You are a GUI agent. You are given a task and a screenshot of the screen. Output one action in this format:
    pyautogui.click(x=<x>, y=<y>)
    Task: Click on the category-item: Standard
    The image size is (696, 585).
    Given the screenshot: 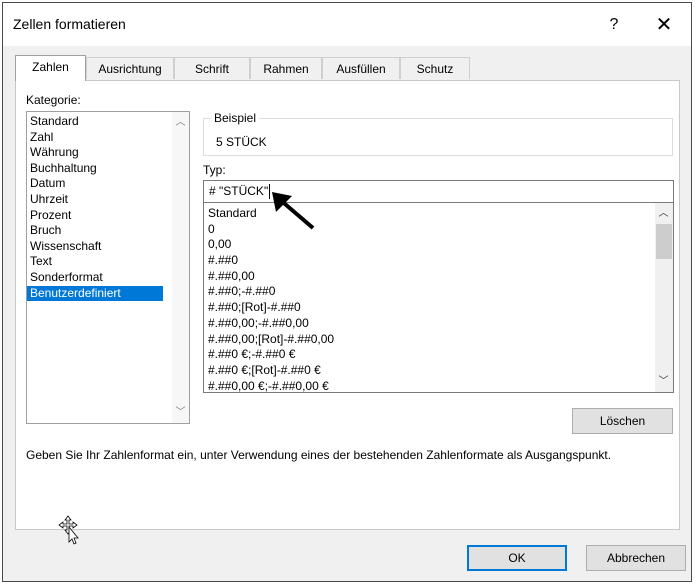 What is the action you would take?
    pyautogui.click(x=95, y=122)
    